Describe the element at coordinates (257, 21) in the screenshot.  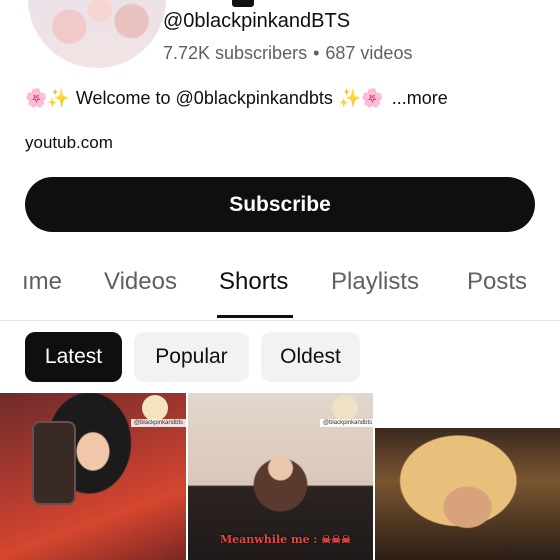
I see `channel-handle: @0blackpinkandBTS` at that location.